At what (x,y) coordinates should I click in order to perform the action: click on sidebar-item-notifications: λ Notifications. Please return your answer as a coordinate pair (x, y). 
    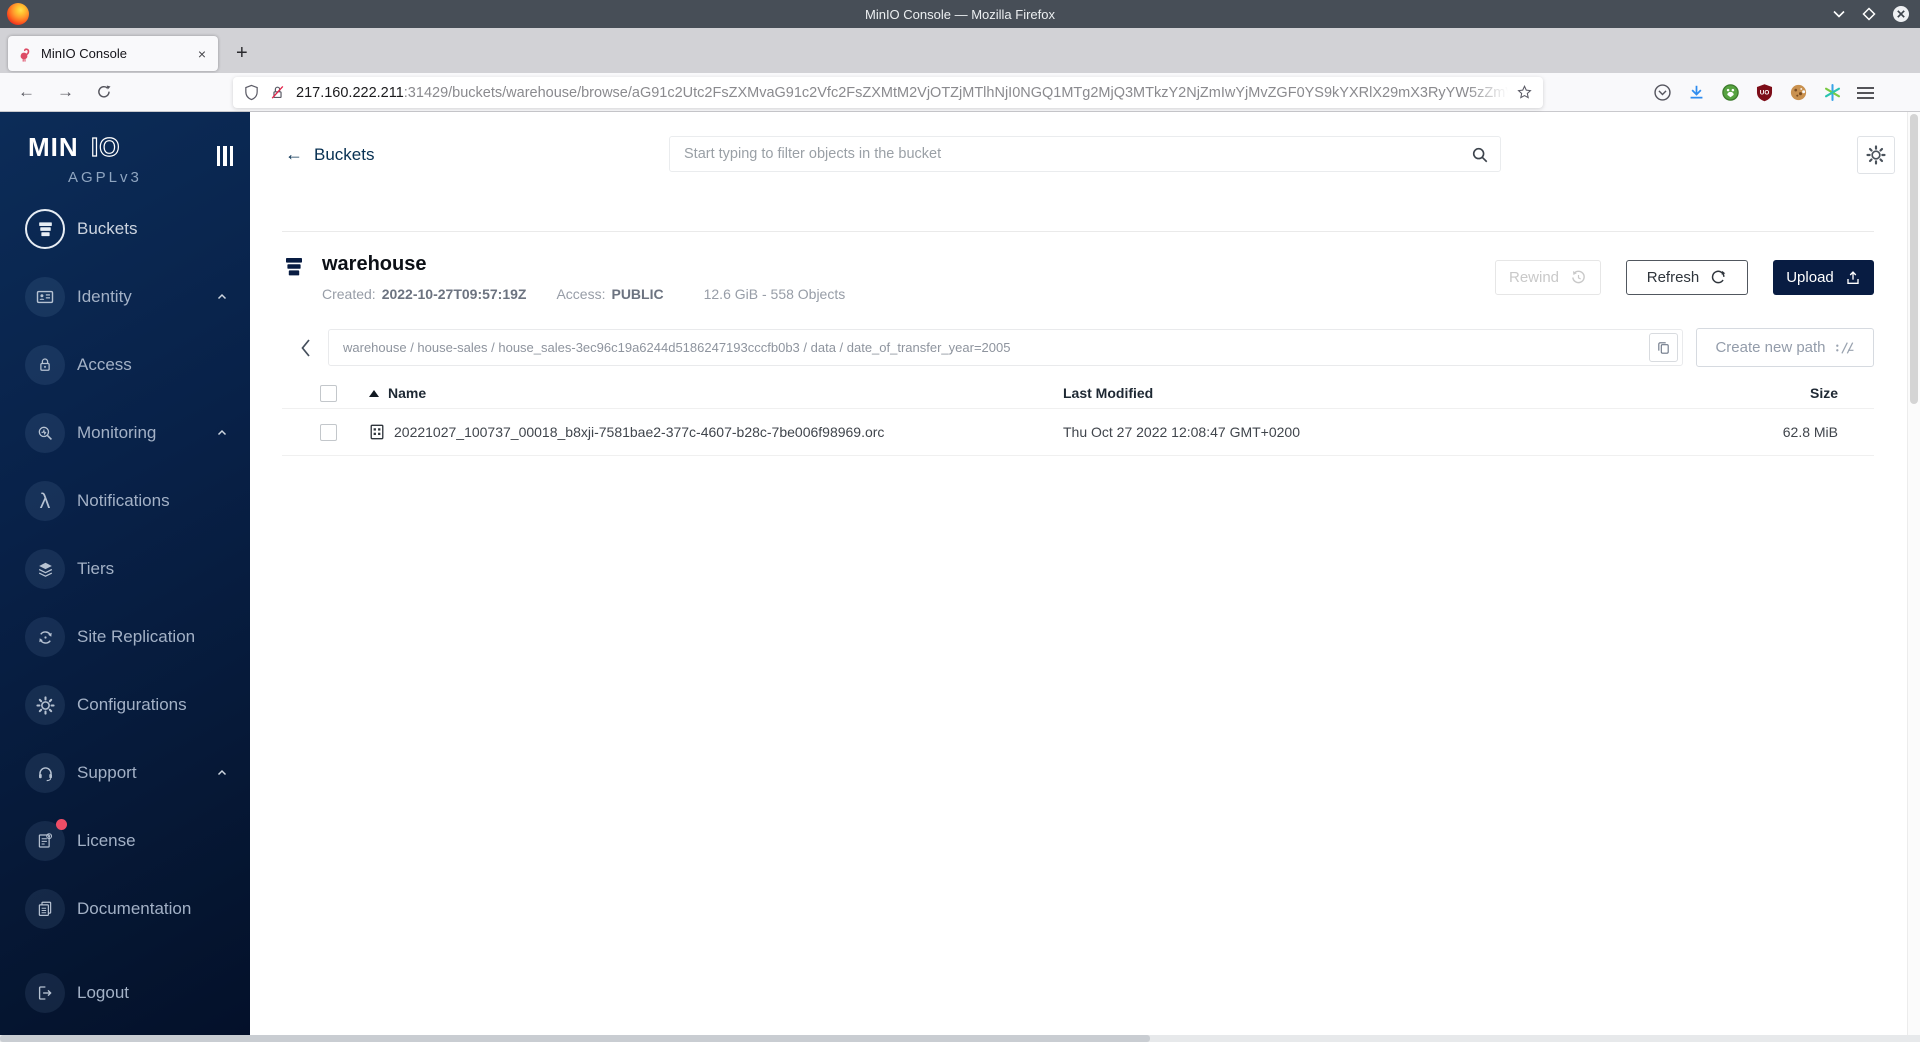
    Looking at the image, I should click on (125, 501).